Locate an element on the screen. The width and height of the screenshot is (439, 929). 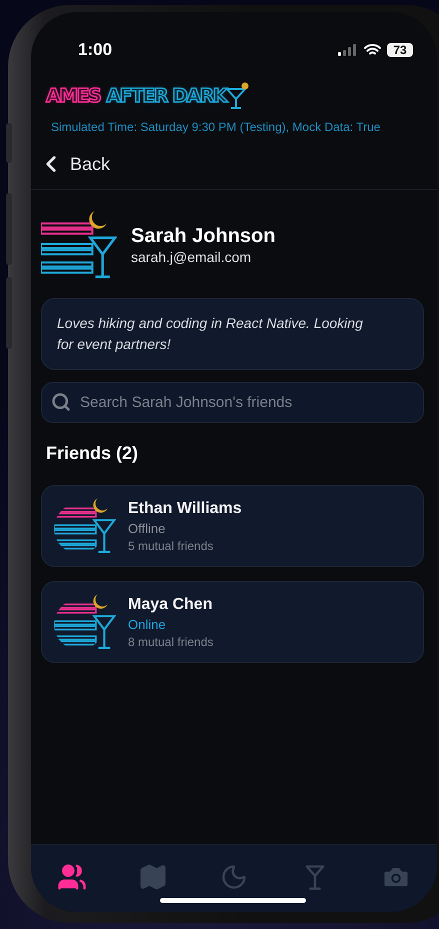
search-field: Search Sarah Johnson's friends is located at coordinates (232, 402).